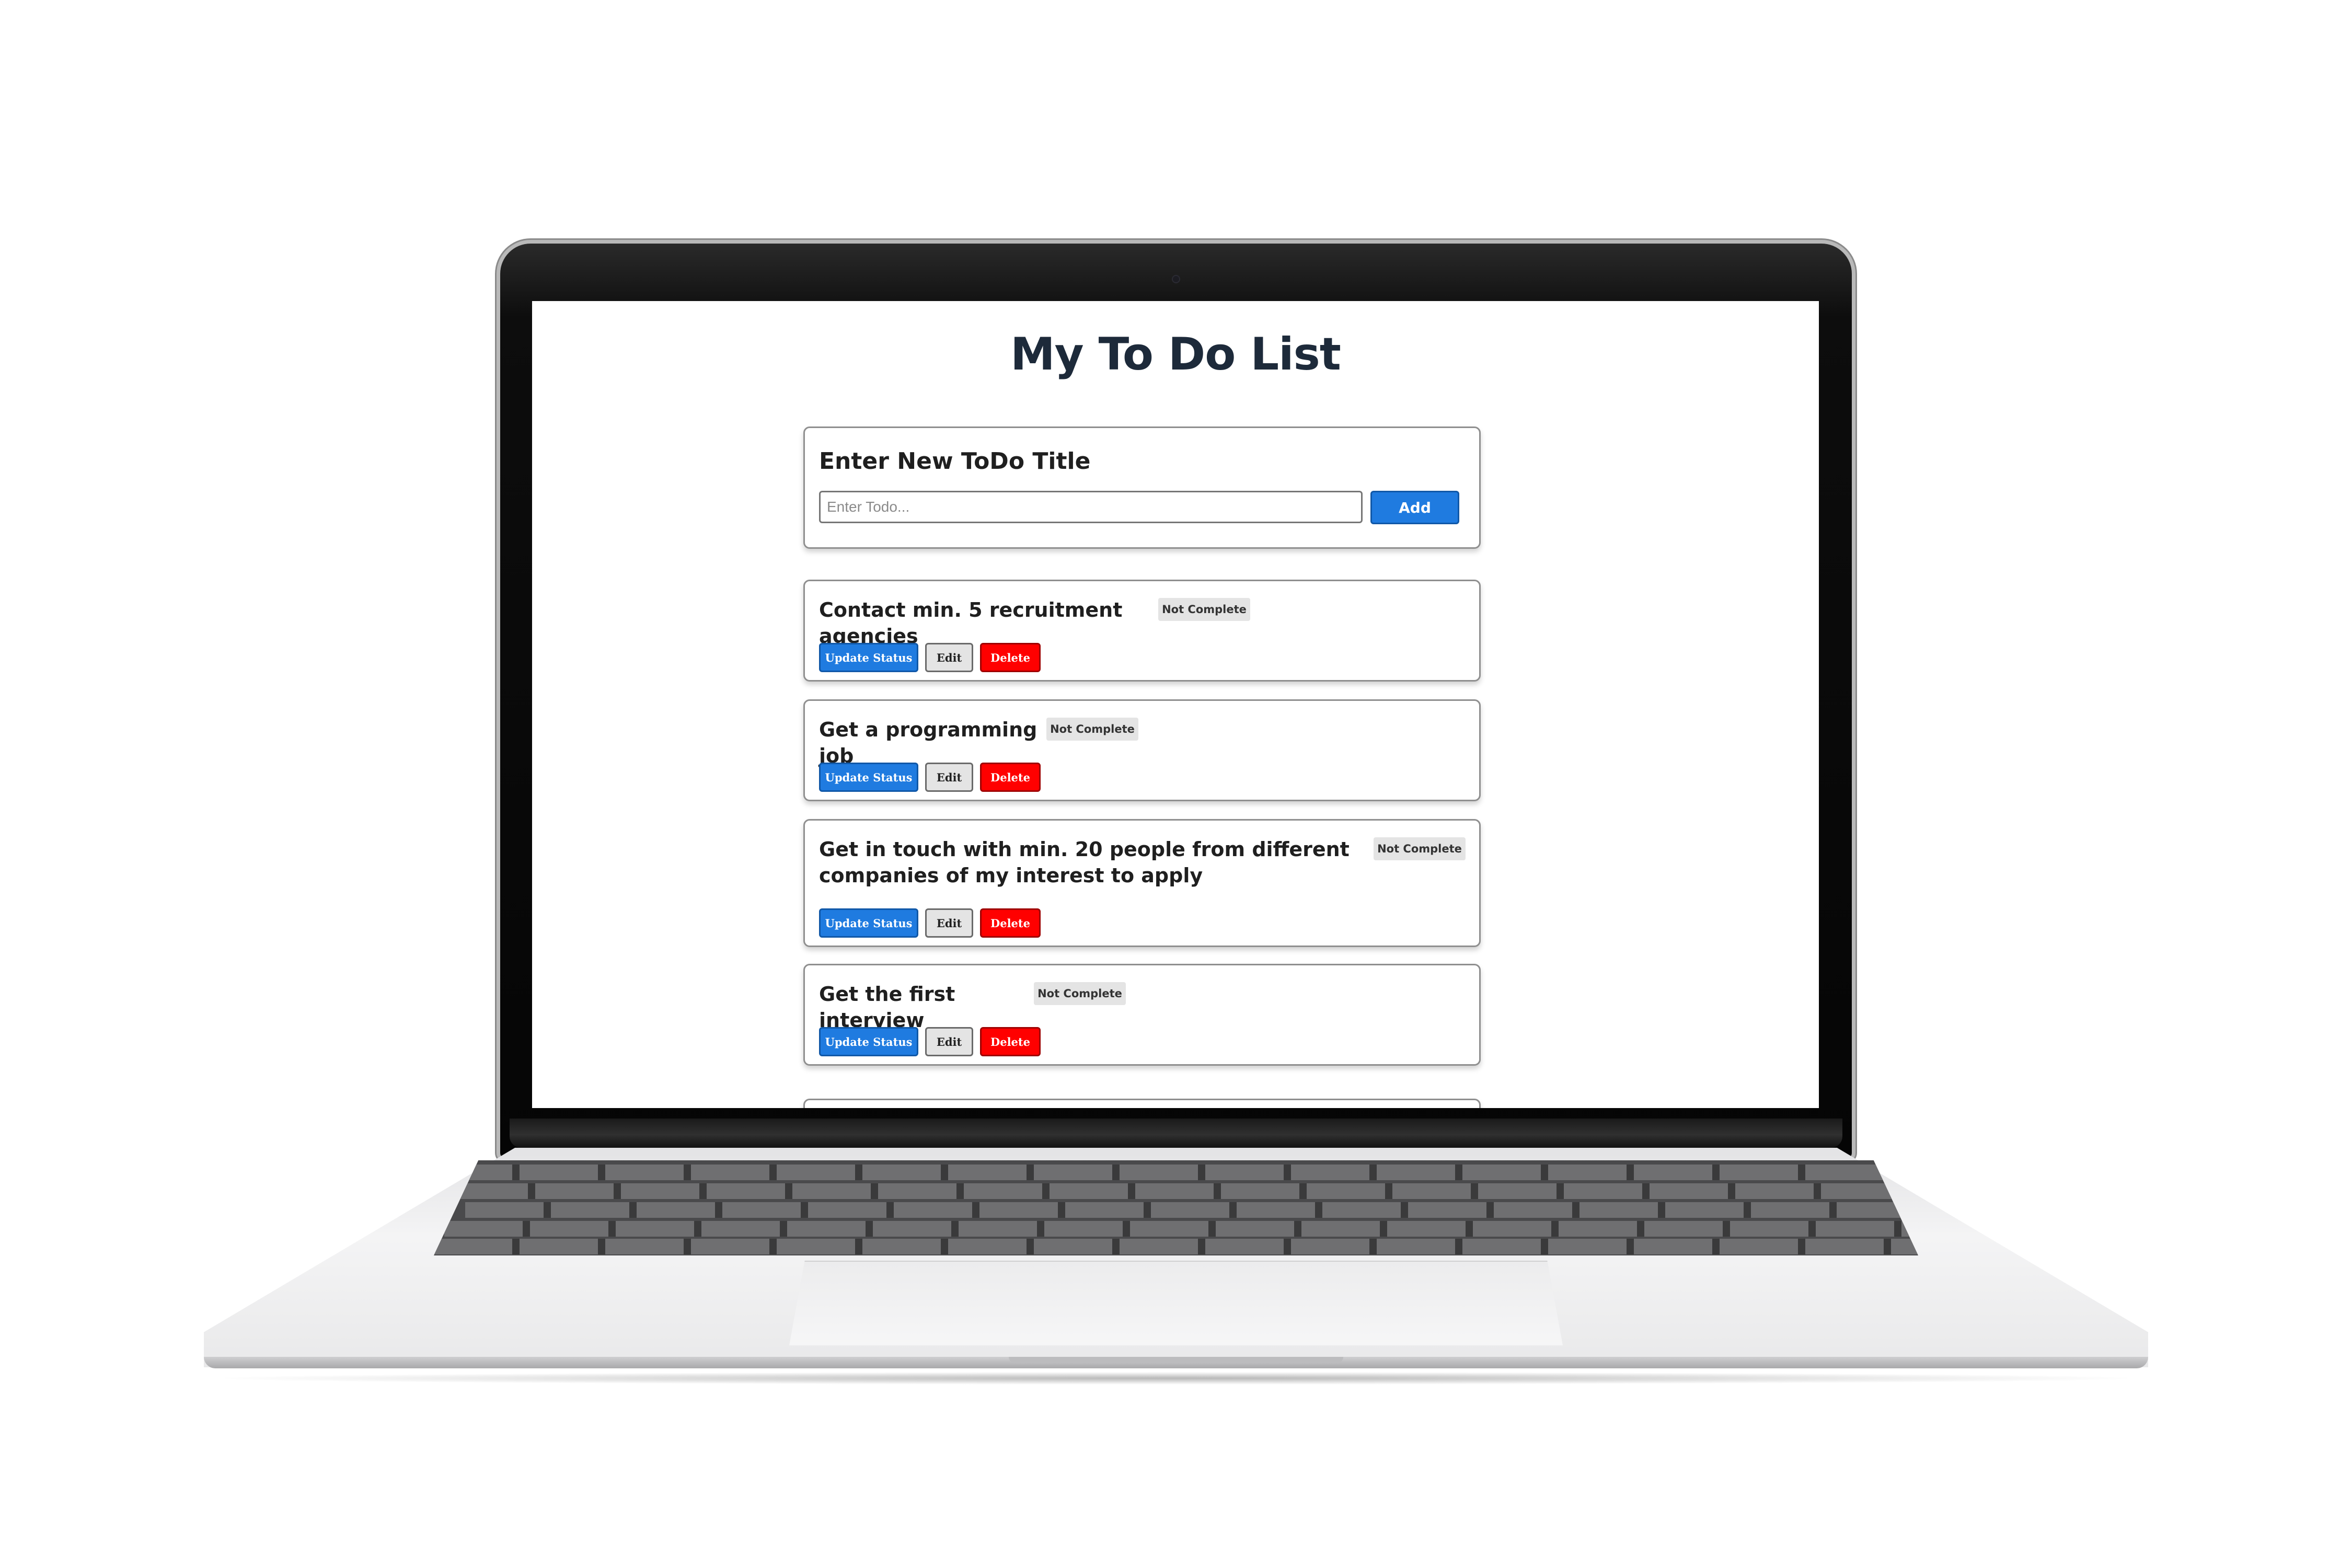 The height and width of the screenshot is (1568, 2352). What do you see at coordinates (1175, 354) in the screenshot?
I see `page-title: My To Do List` at bounding box center [1175, 354].